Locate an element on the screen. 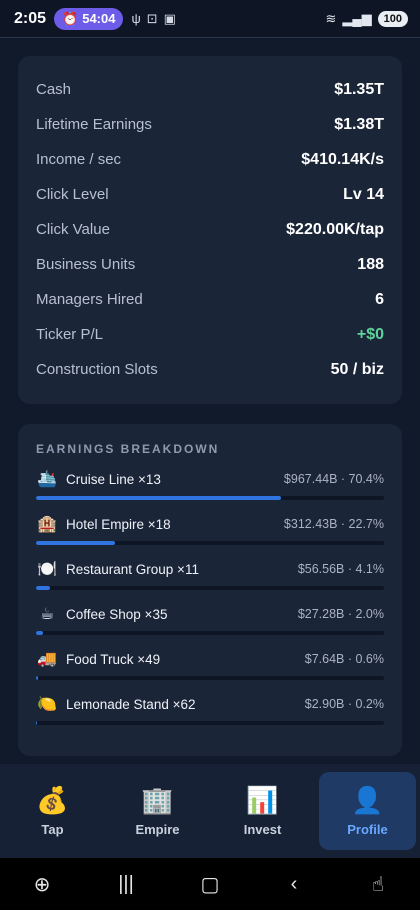 The image size is (420, 910). stat-value: $1.38T is located at coordinates (359, 124).